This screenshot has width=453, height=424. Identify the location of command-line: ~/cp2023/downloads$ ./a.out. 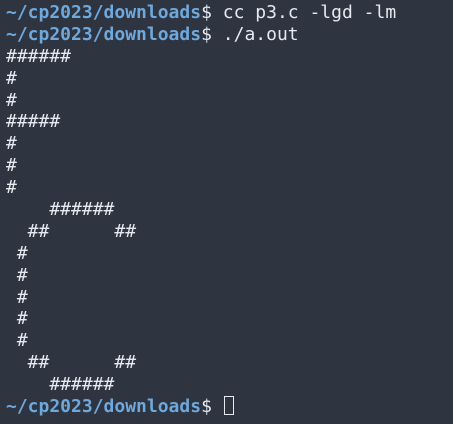
(229, 35).